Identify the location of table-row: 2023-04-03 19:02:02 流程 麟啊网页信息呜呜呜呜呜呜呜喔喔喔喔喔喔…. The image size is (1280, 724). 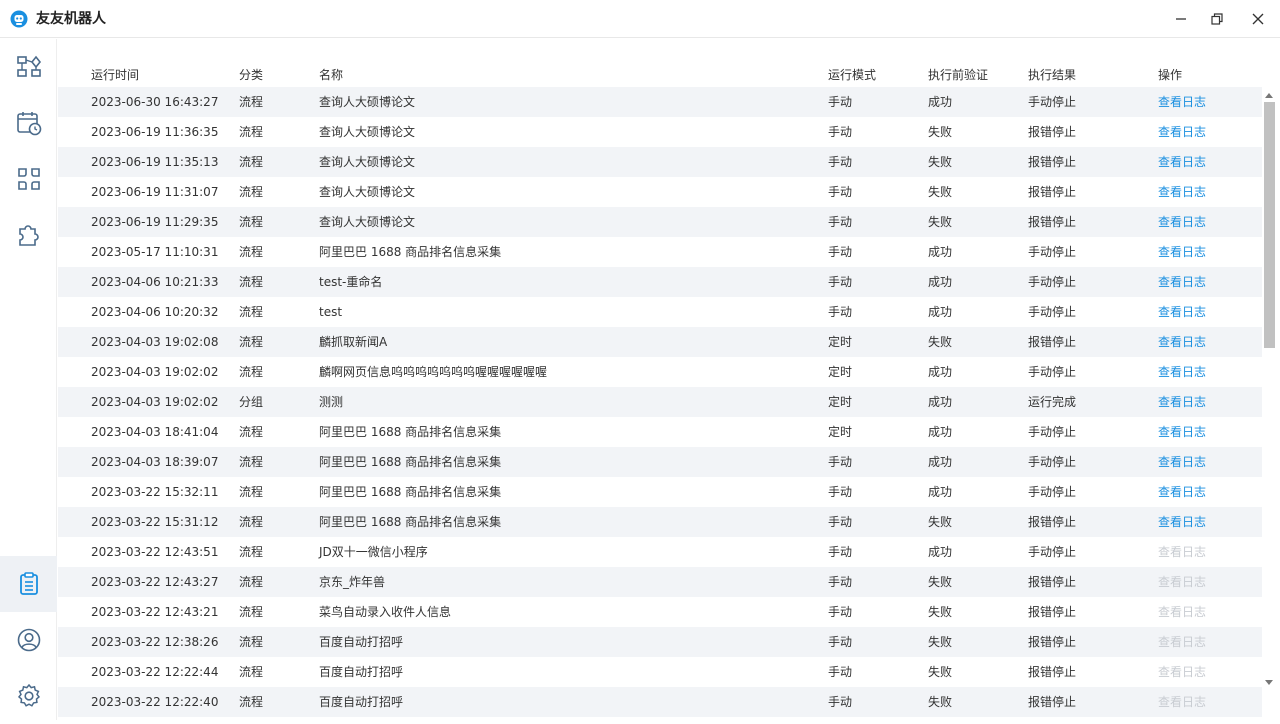
(660, 372).